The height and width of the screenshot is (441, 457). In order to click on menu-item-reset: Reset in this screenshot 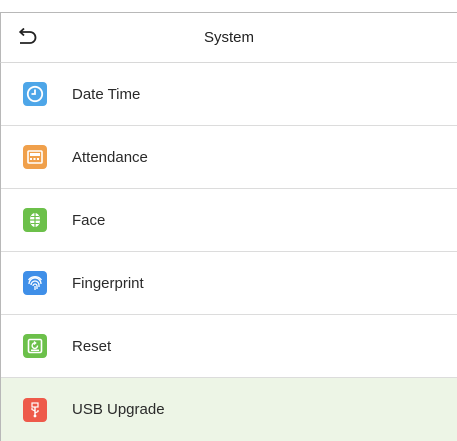, I will do `click(229, 346)`.